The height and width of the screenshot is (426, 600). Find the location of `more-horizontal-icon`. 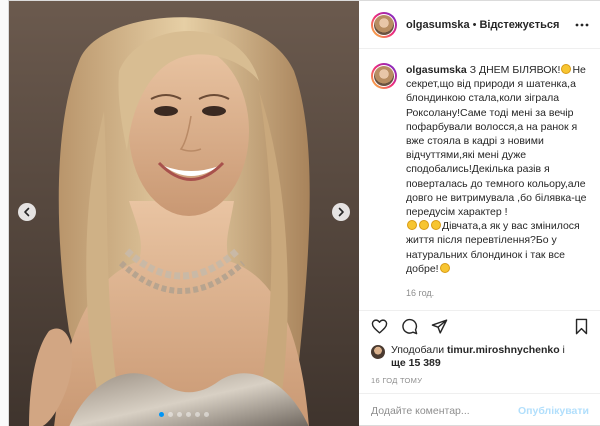

more-horizontal-icon is located at coordinates (582, 24).